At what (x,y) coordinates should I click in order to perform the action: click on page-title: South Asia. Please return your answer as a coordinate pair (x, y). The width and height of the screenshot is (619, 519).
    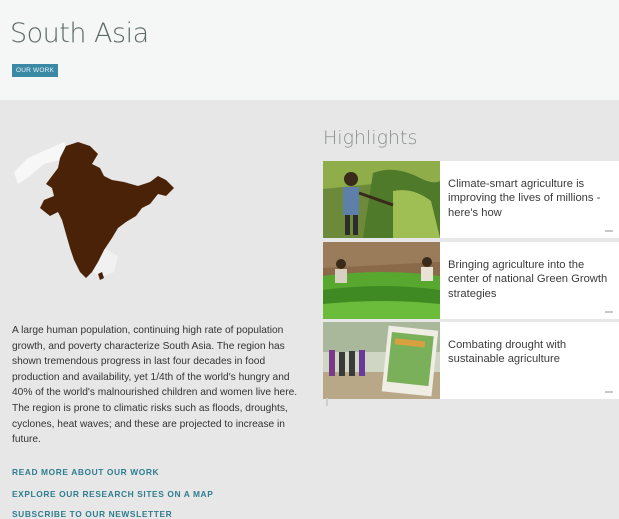
    Looking at the image, I should click on (79, 33).